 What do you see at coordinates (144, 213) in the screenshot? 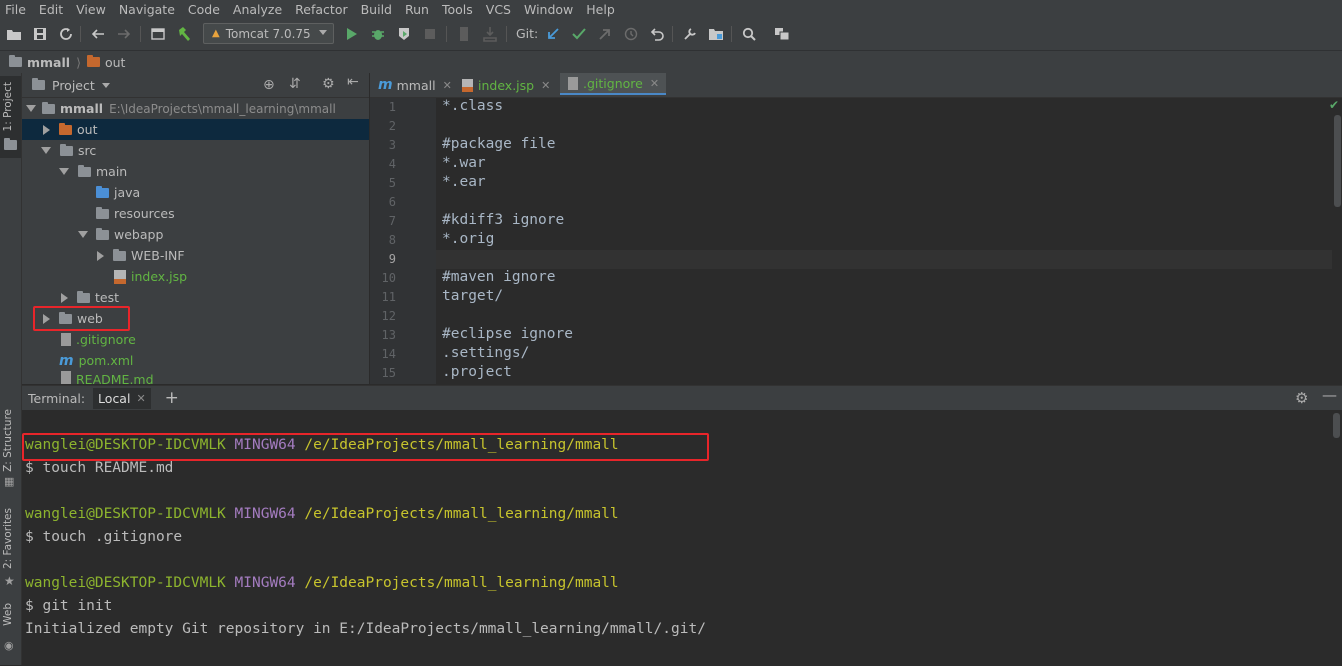
I see `tree-item-label: resources` at bounding box center [144, 213].